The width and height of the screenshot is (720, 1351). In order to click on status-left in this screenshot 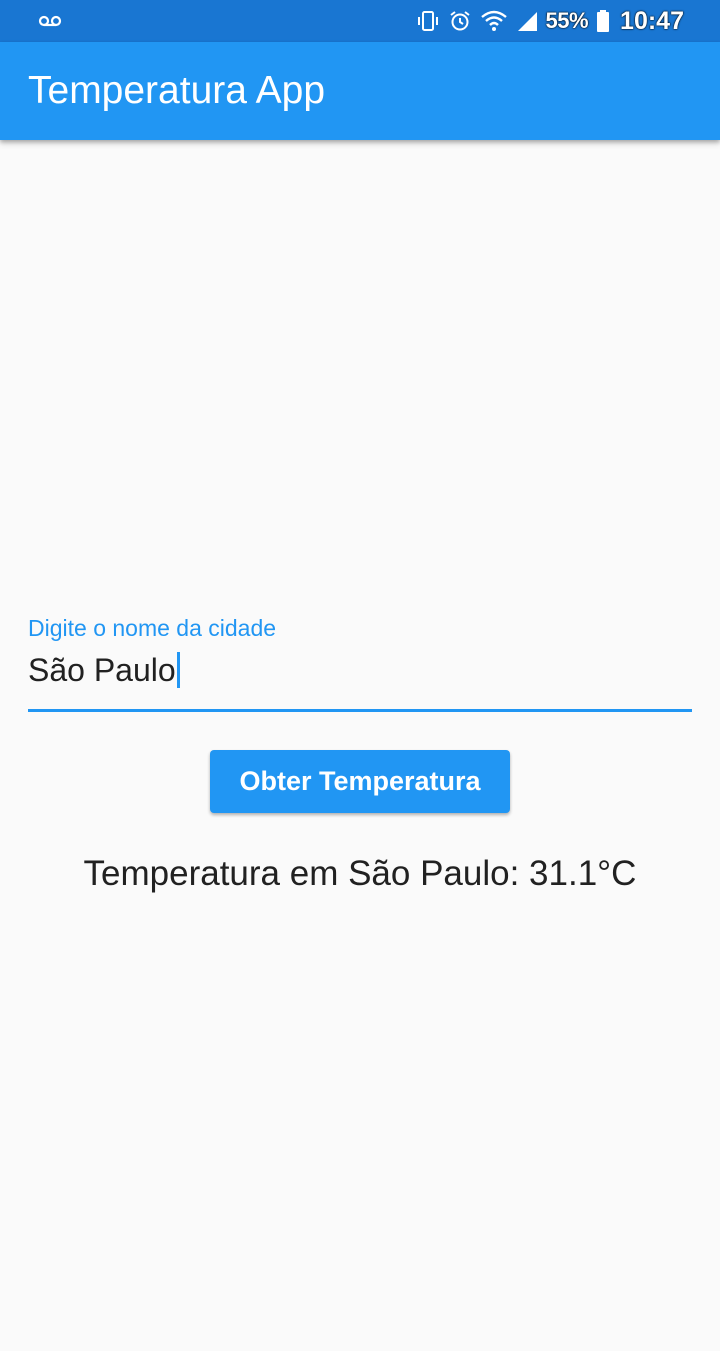, I will do `click(50, 21)`.